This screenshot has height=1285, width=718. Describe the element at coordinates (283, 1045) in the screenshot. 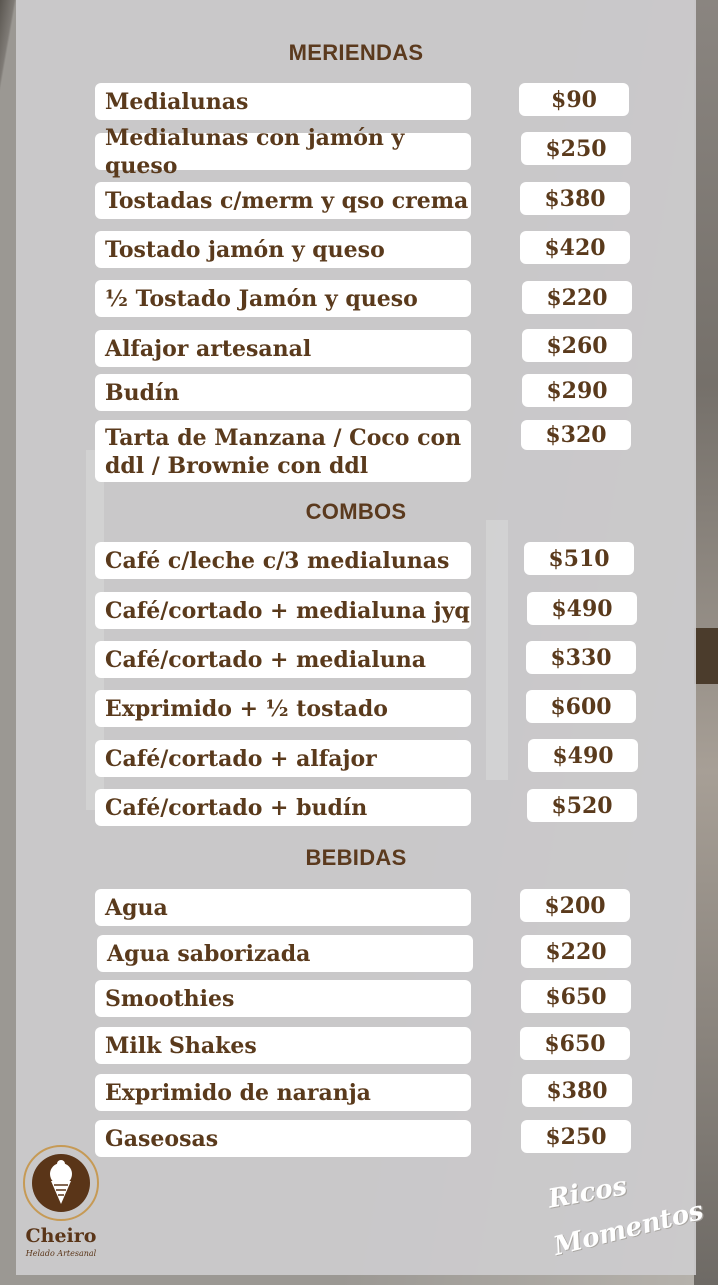

I see `menu-item-name: Milk Shakes` at that location.